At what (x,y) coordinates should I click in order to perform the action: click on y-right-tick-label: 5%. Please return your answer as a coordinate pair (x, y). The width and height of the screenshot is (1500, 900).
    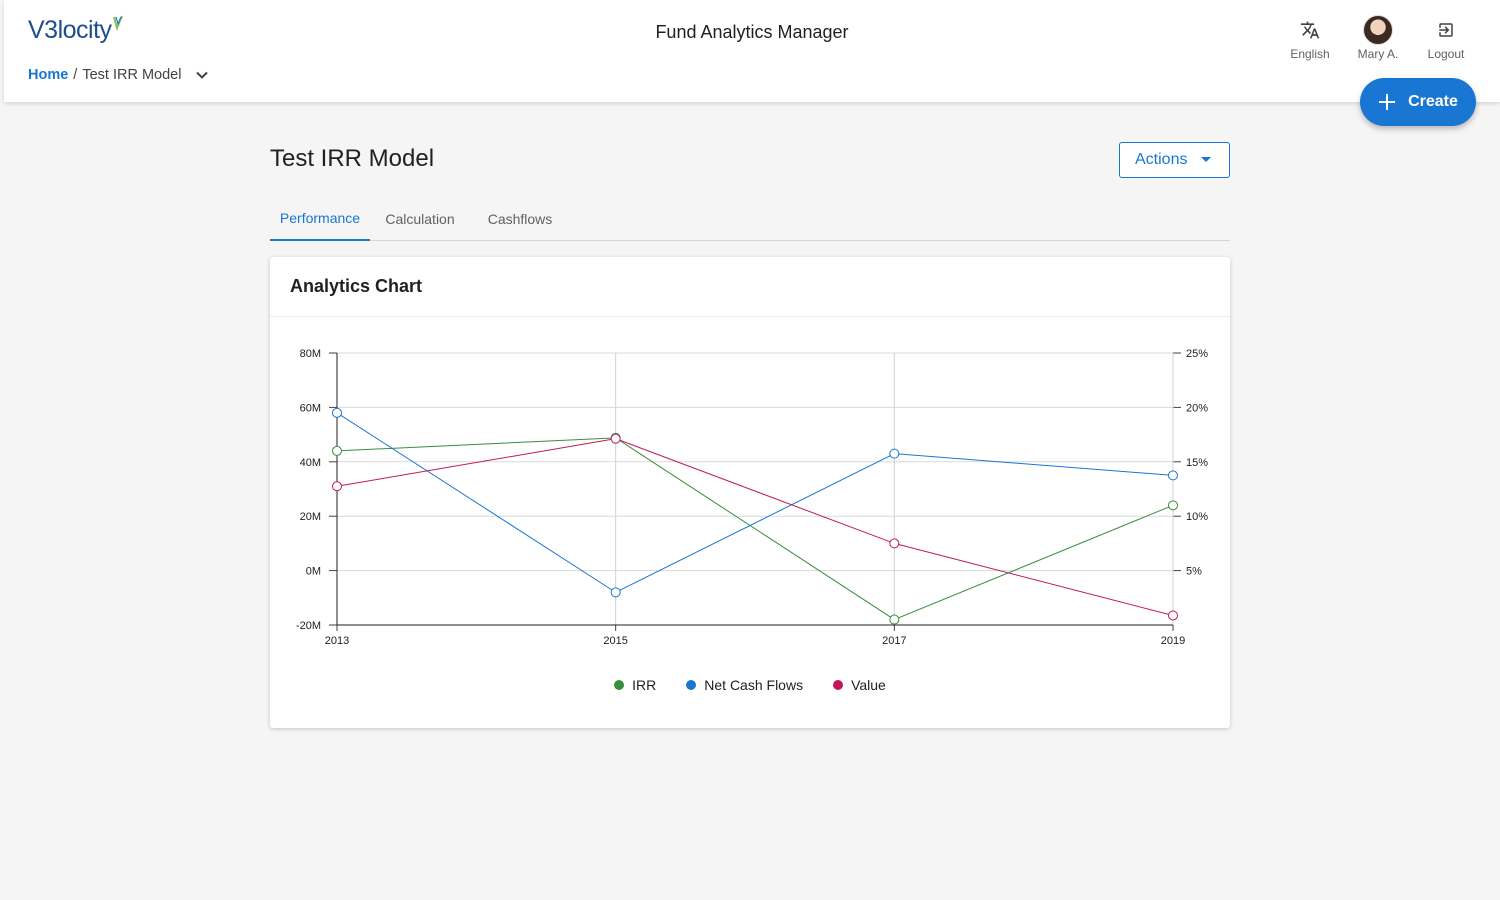
    Looking at the image, I should click on (1194, 572).